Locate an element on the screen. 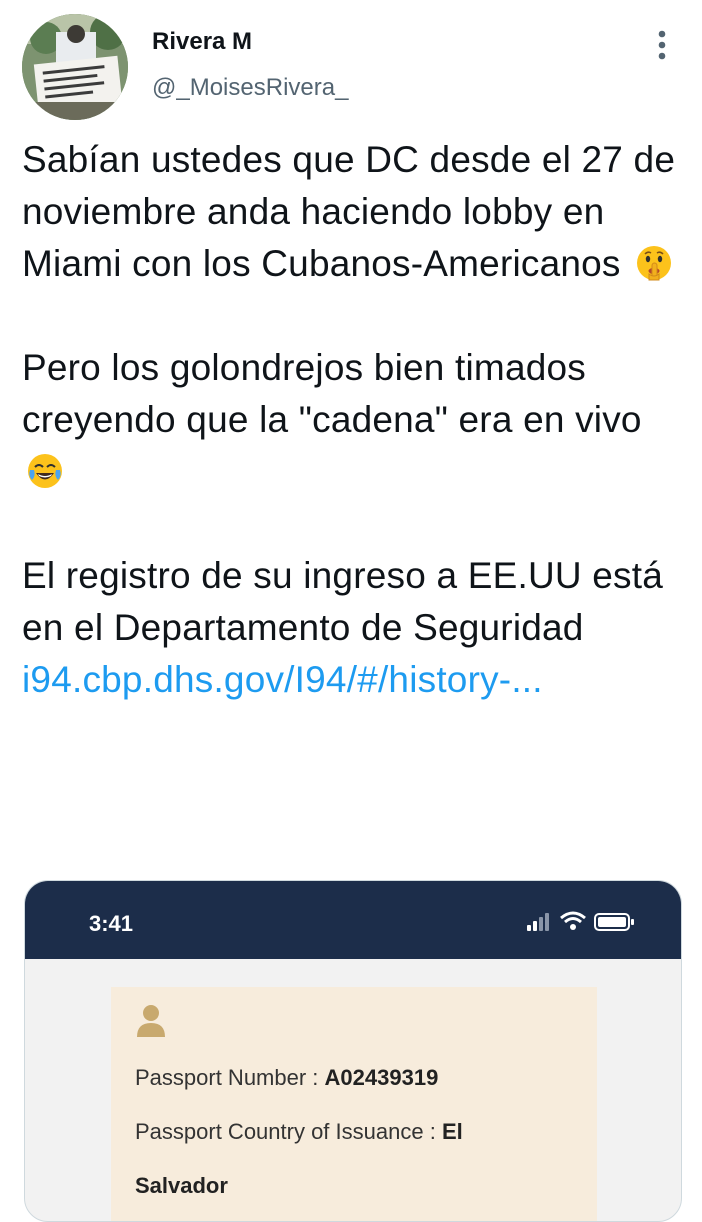 The width and height of the screenshot is (702, 1222). passport-country-row: Passport Country of Issuance : El is located at coordinates (299, 1132).